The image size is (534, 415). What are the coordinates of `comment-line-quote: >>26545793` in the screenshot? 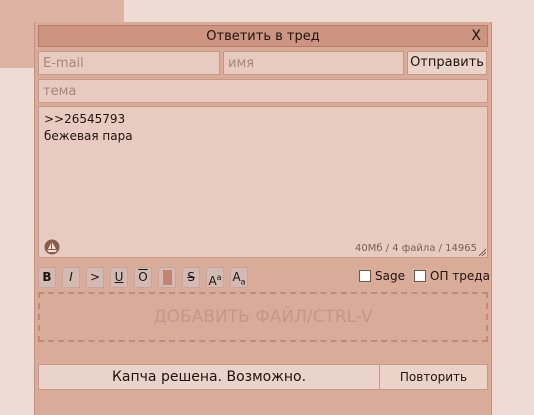 It's located at (85, 119).